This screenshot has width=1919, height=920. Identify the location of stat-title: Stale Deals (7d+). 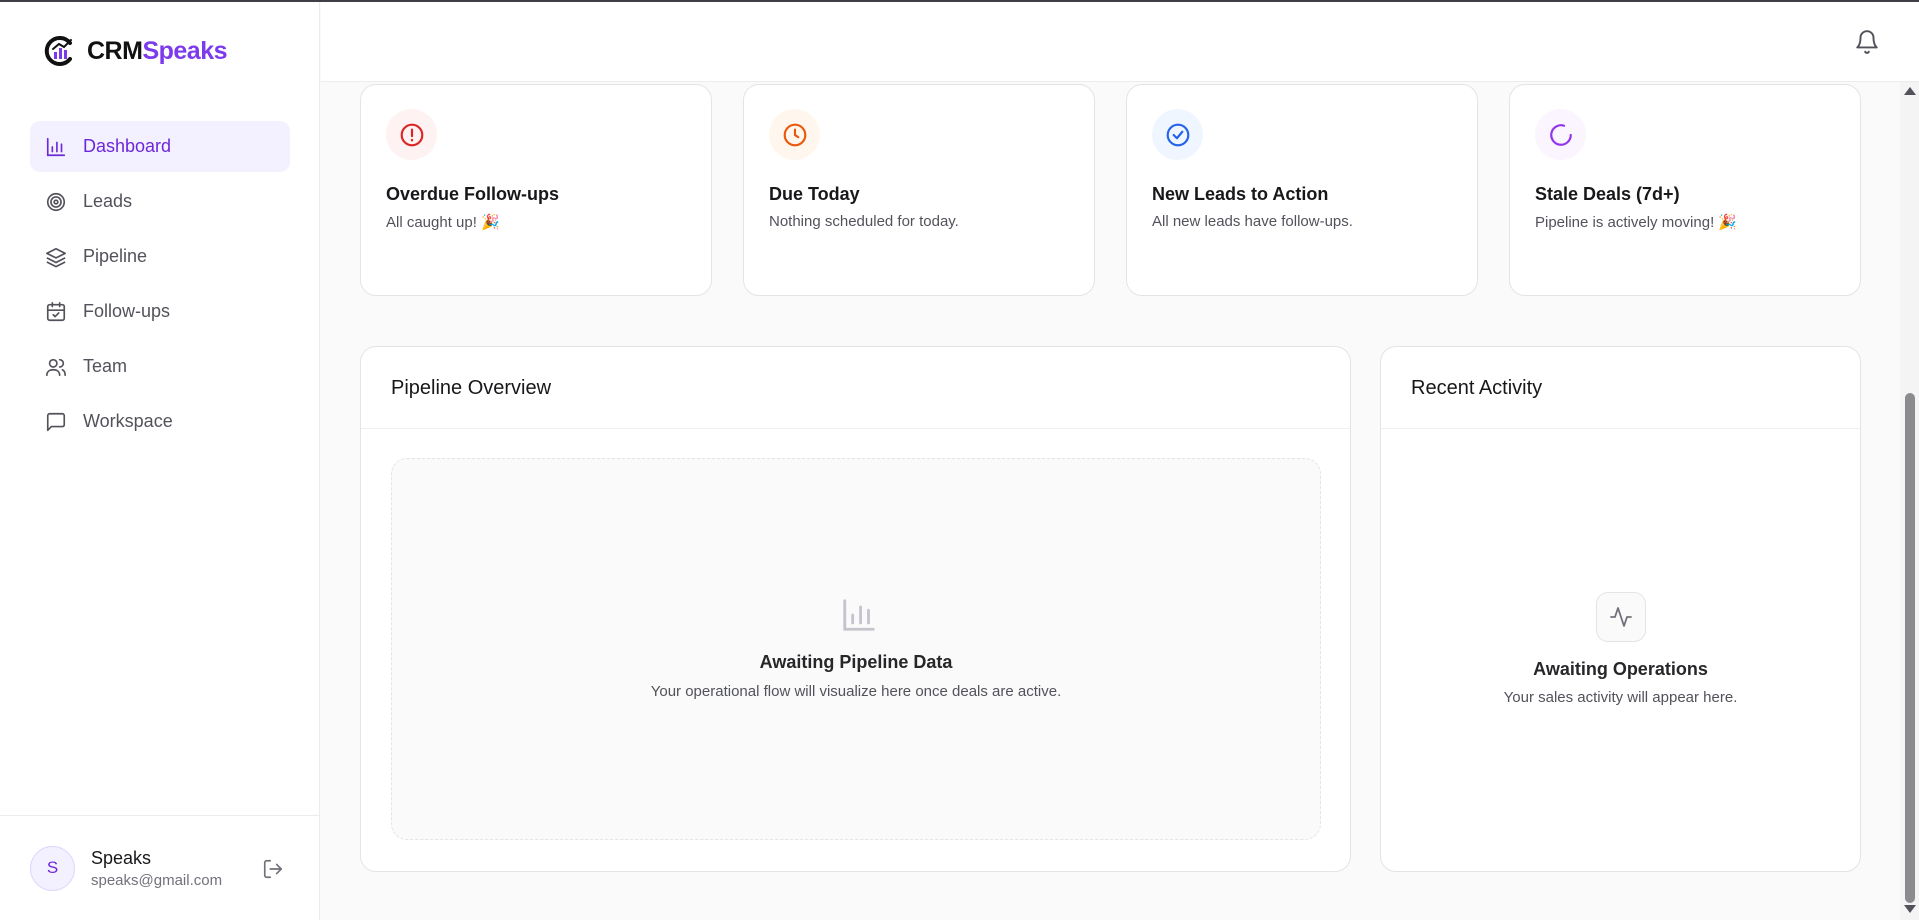
(1607, 194).